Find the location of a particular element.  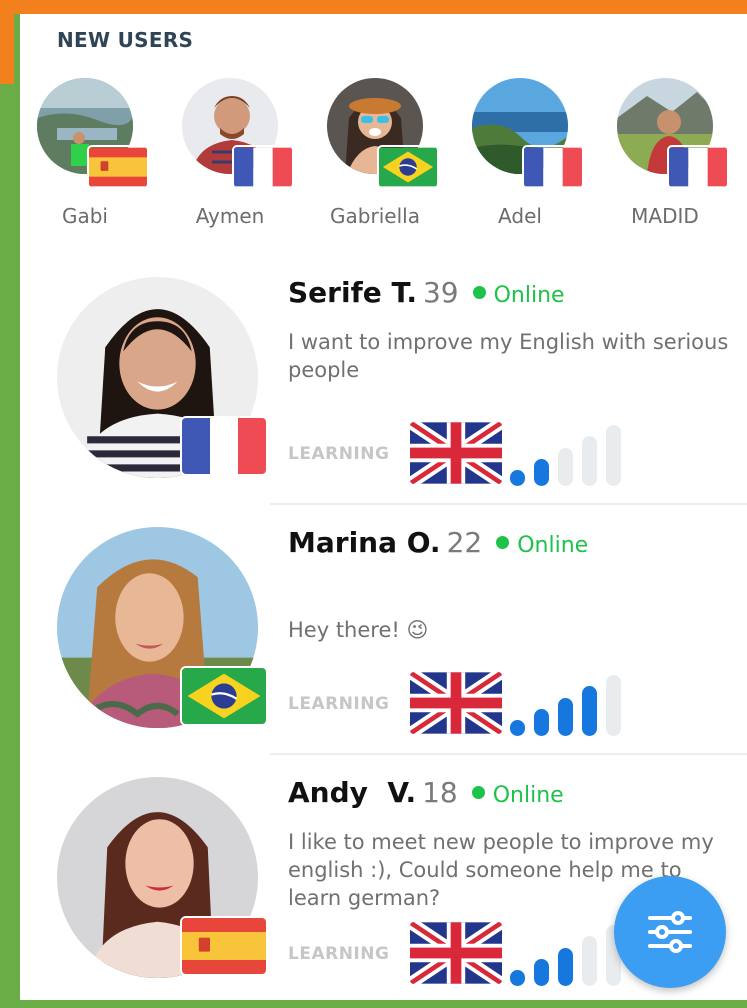

filter-button is located at coordinates (670, 932).